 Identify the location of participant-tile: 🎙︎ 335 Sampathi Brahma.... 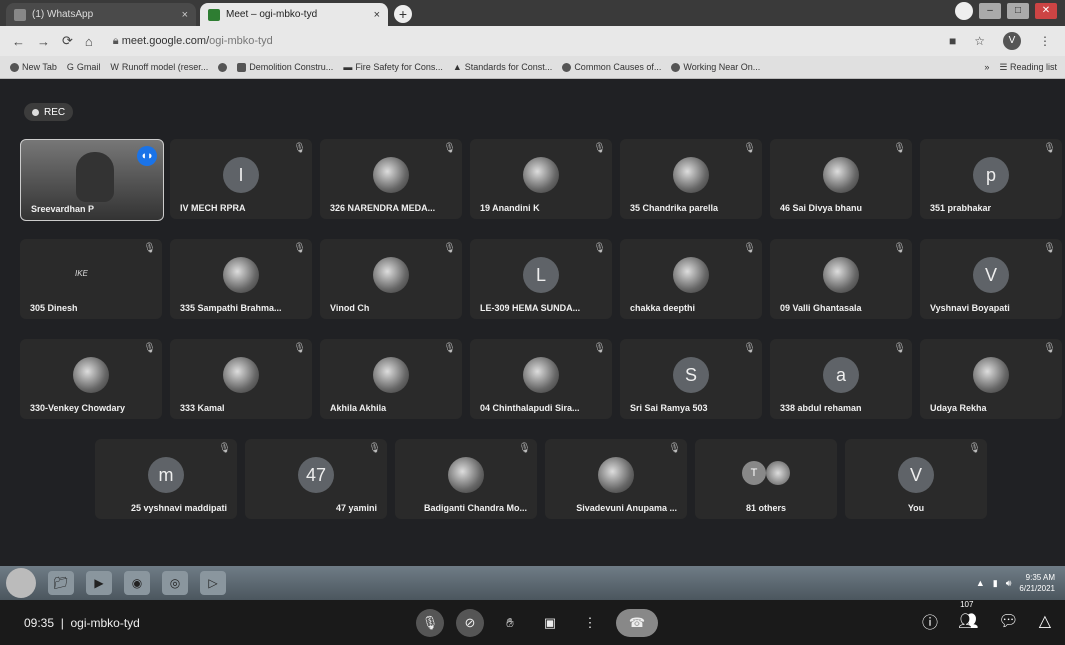
(241, 279).